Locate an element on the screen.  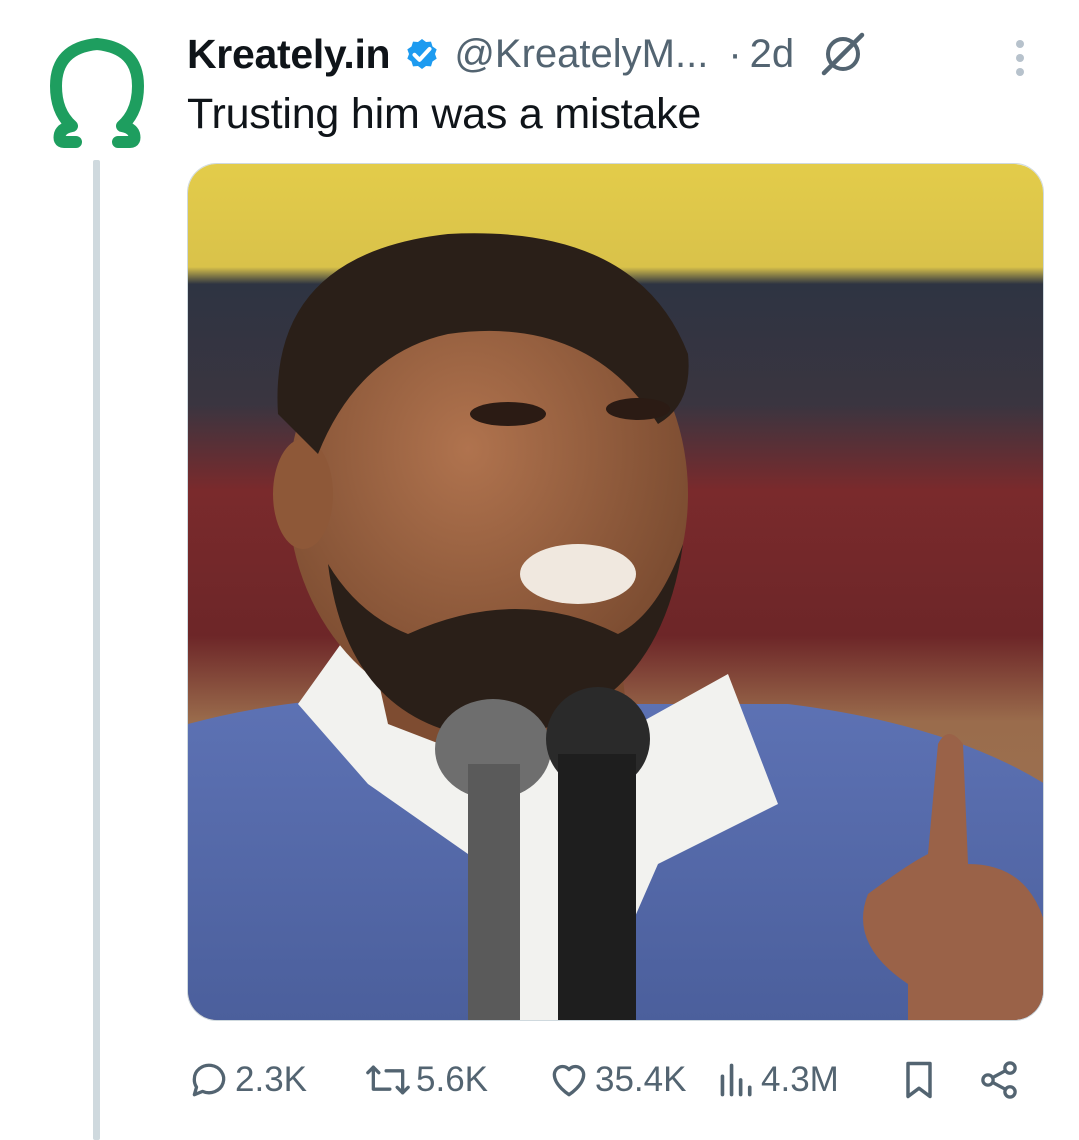
views-button: 4.3M is located at coordinates (778, 1080).